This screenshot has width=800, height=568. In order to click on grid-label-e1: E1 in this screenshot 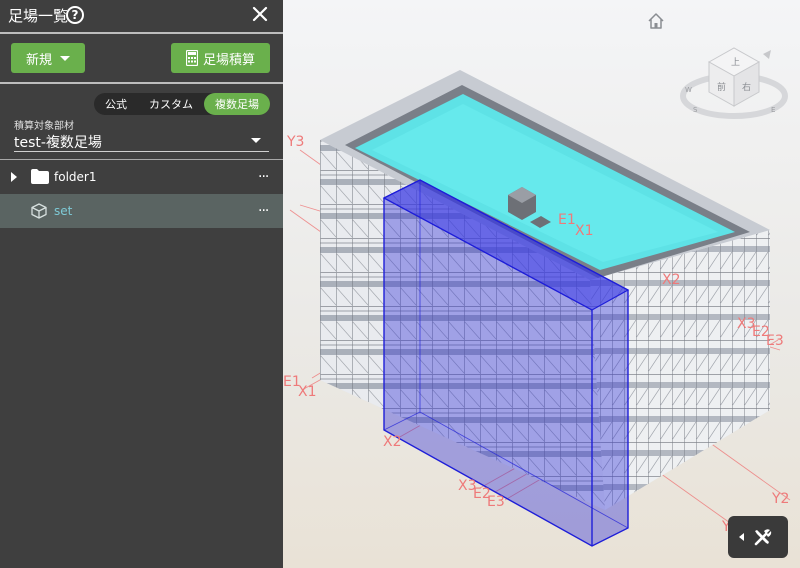, I will do `click(567, 220)`.